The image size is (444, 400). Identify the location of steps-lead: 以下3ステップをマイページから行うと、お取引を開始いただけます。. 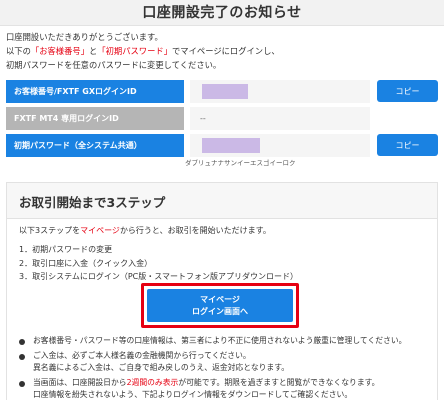
(145, 230).